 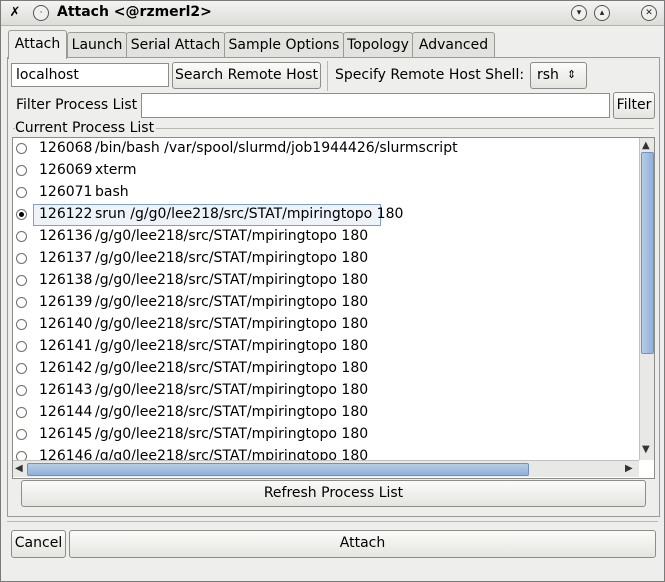 I want to click on tab-advanced: Advanced, so click(x=453, y=44).